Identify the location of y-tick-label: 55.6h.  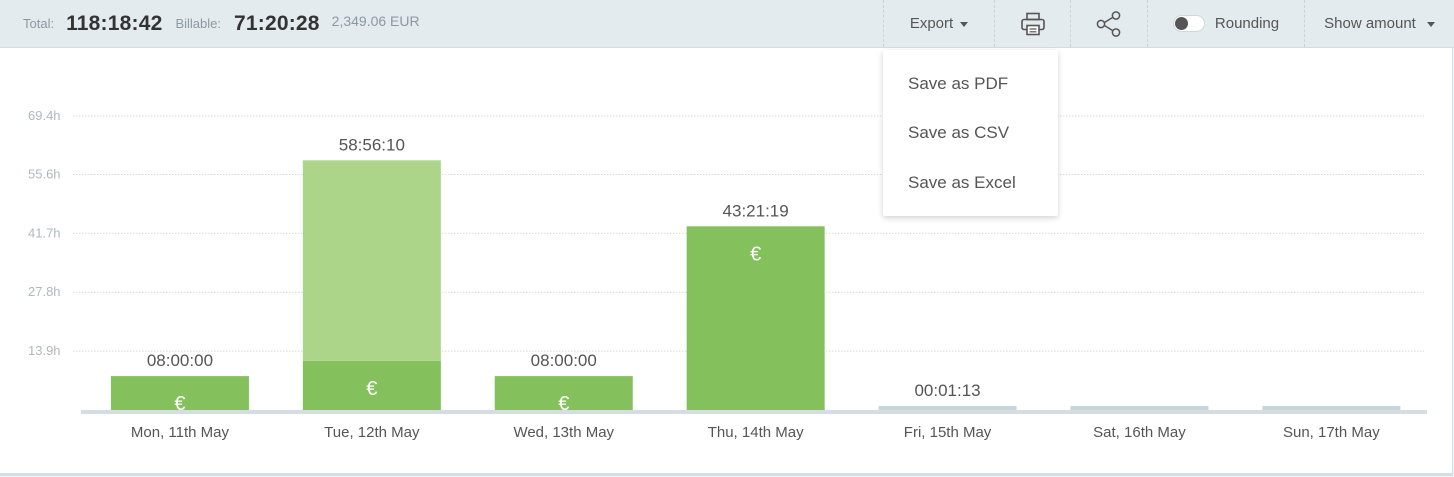
(44, 173).